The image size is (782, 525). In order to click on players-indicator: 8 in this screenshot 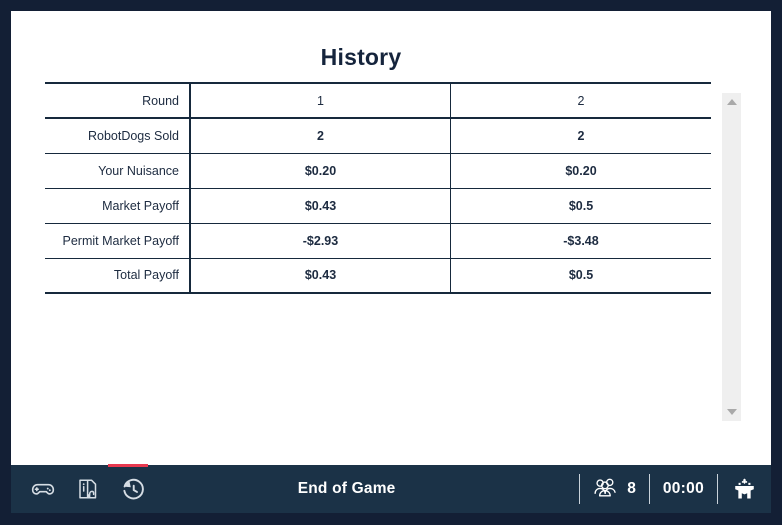, I will do `click(614, 489)`.